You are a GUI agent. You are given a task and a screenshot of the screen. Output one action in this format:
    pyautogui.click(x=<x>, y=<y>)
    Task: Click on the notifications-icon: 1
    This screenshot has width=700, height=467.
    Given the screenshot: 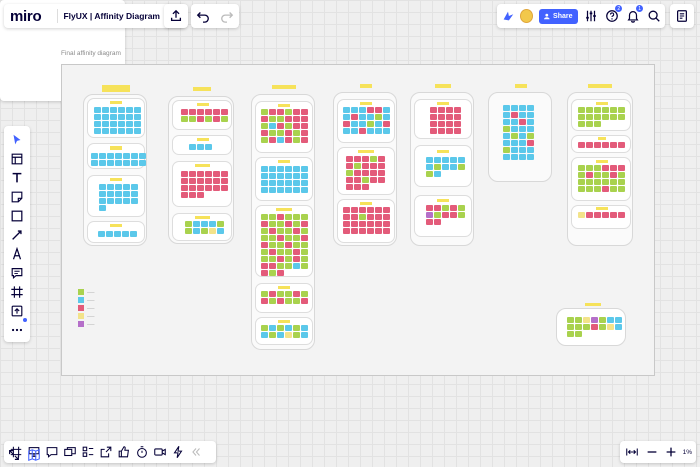 What is the action you would take?
    pyautogui.click(x=634, y=14)
    